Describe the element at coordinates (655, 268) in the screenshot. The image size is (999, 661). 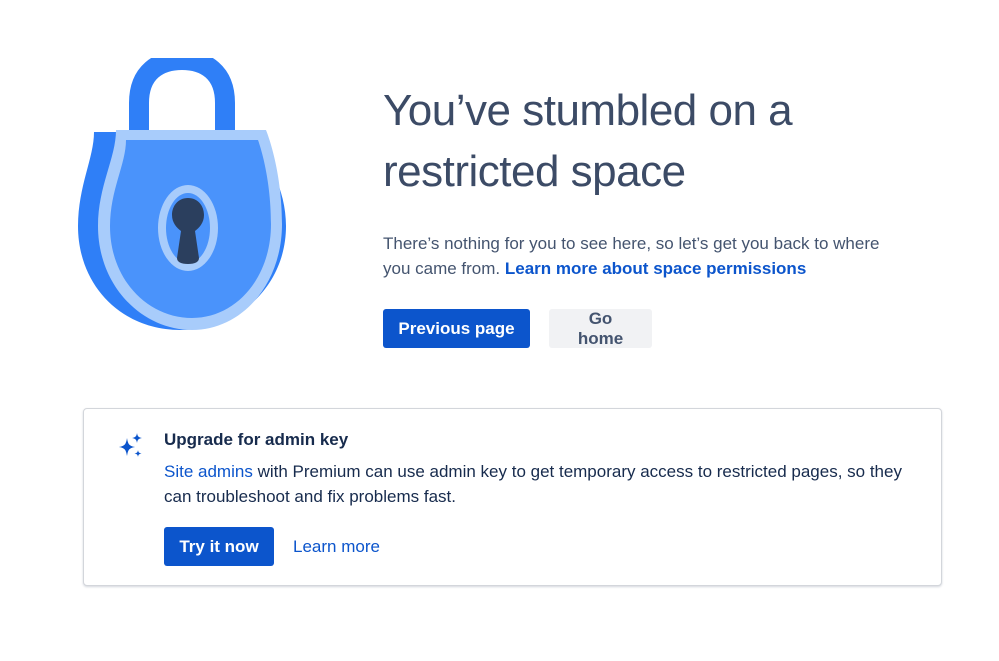
I see `space-permissions-link: Learn more about space permissions` at that location.